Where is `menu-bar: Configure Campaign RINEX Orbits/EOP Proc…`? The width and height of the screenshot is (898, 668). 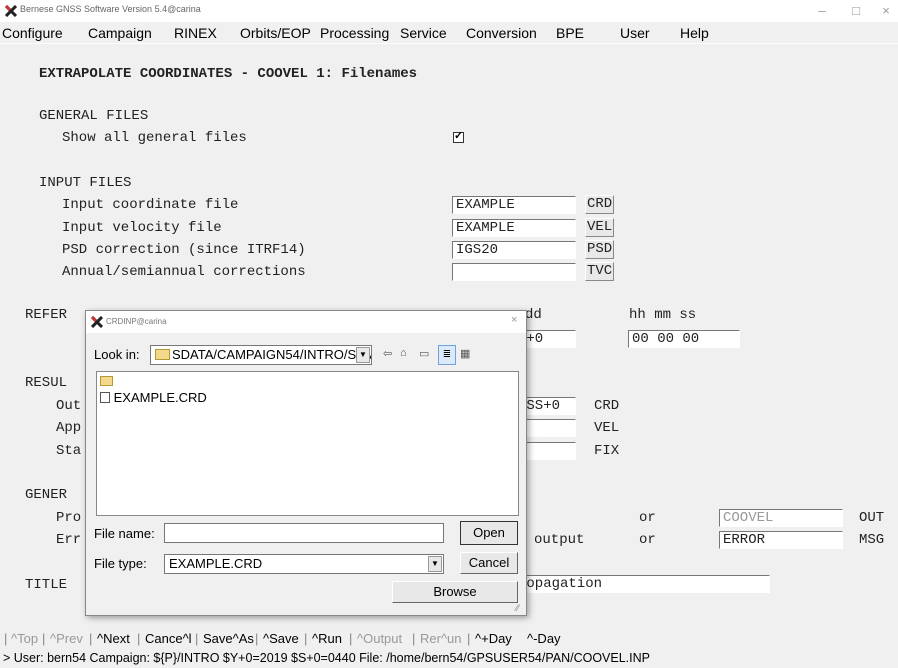 menu-bar: Configure Campaign RINEX Orbits/EOP Proc… is located at coordinates (449, 33).